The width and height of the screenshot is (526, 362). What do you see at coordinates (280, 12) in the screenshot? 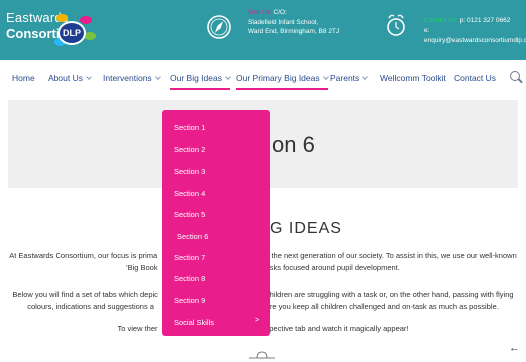
I see `visit-line1: C/O:` at bounding box center [280, 12].